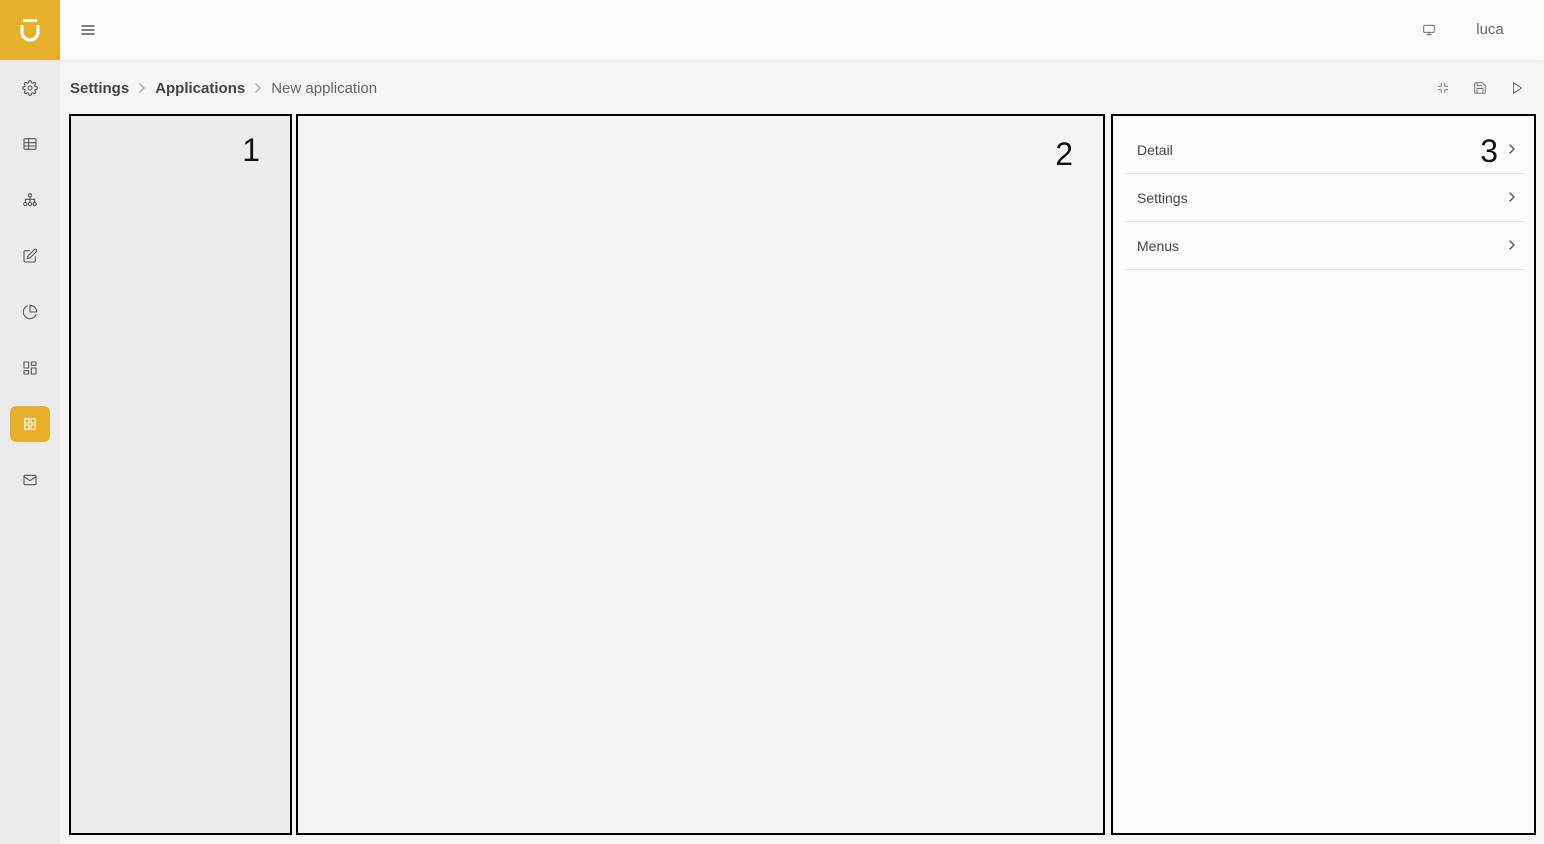 This screenshot has height=844, width=1544. I want to click on save-icon, so click(1480, 88).